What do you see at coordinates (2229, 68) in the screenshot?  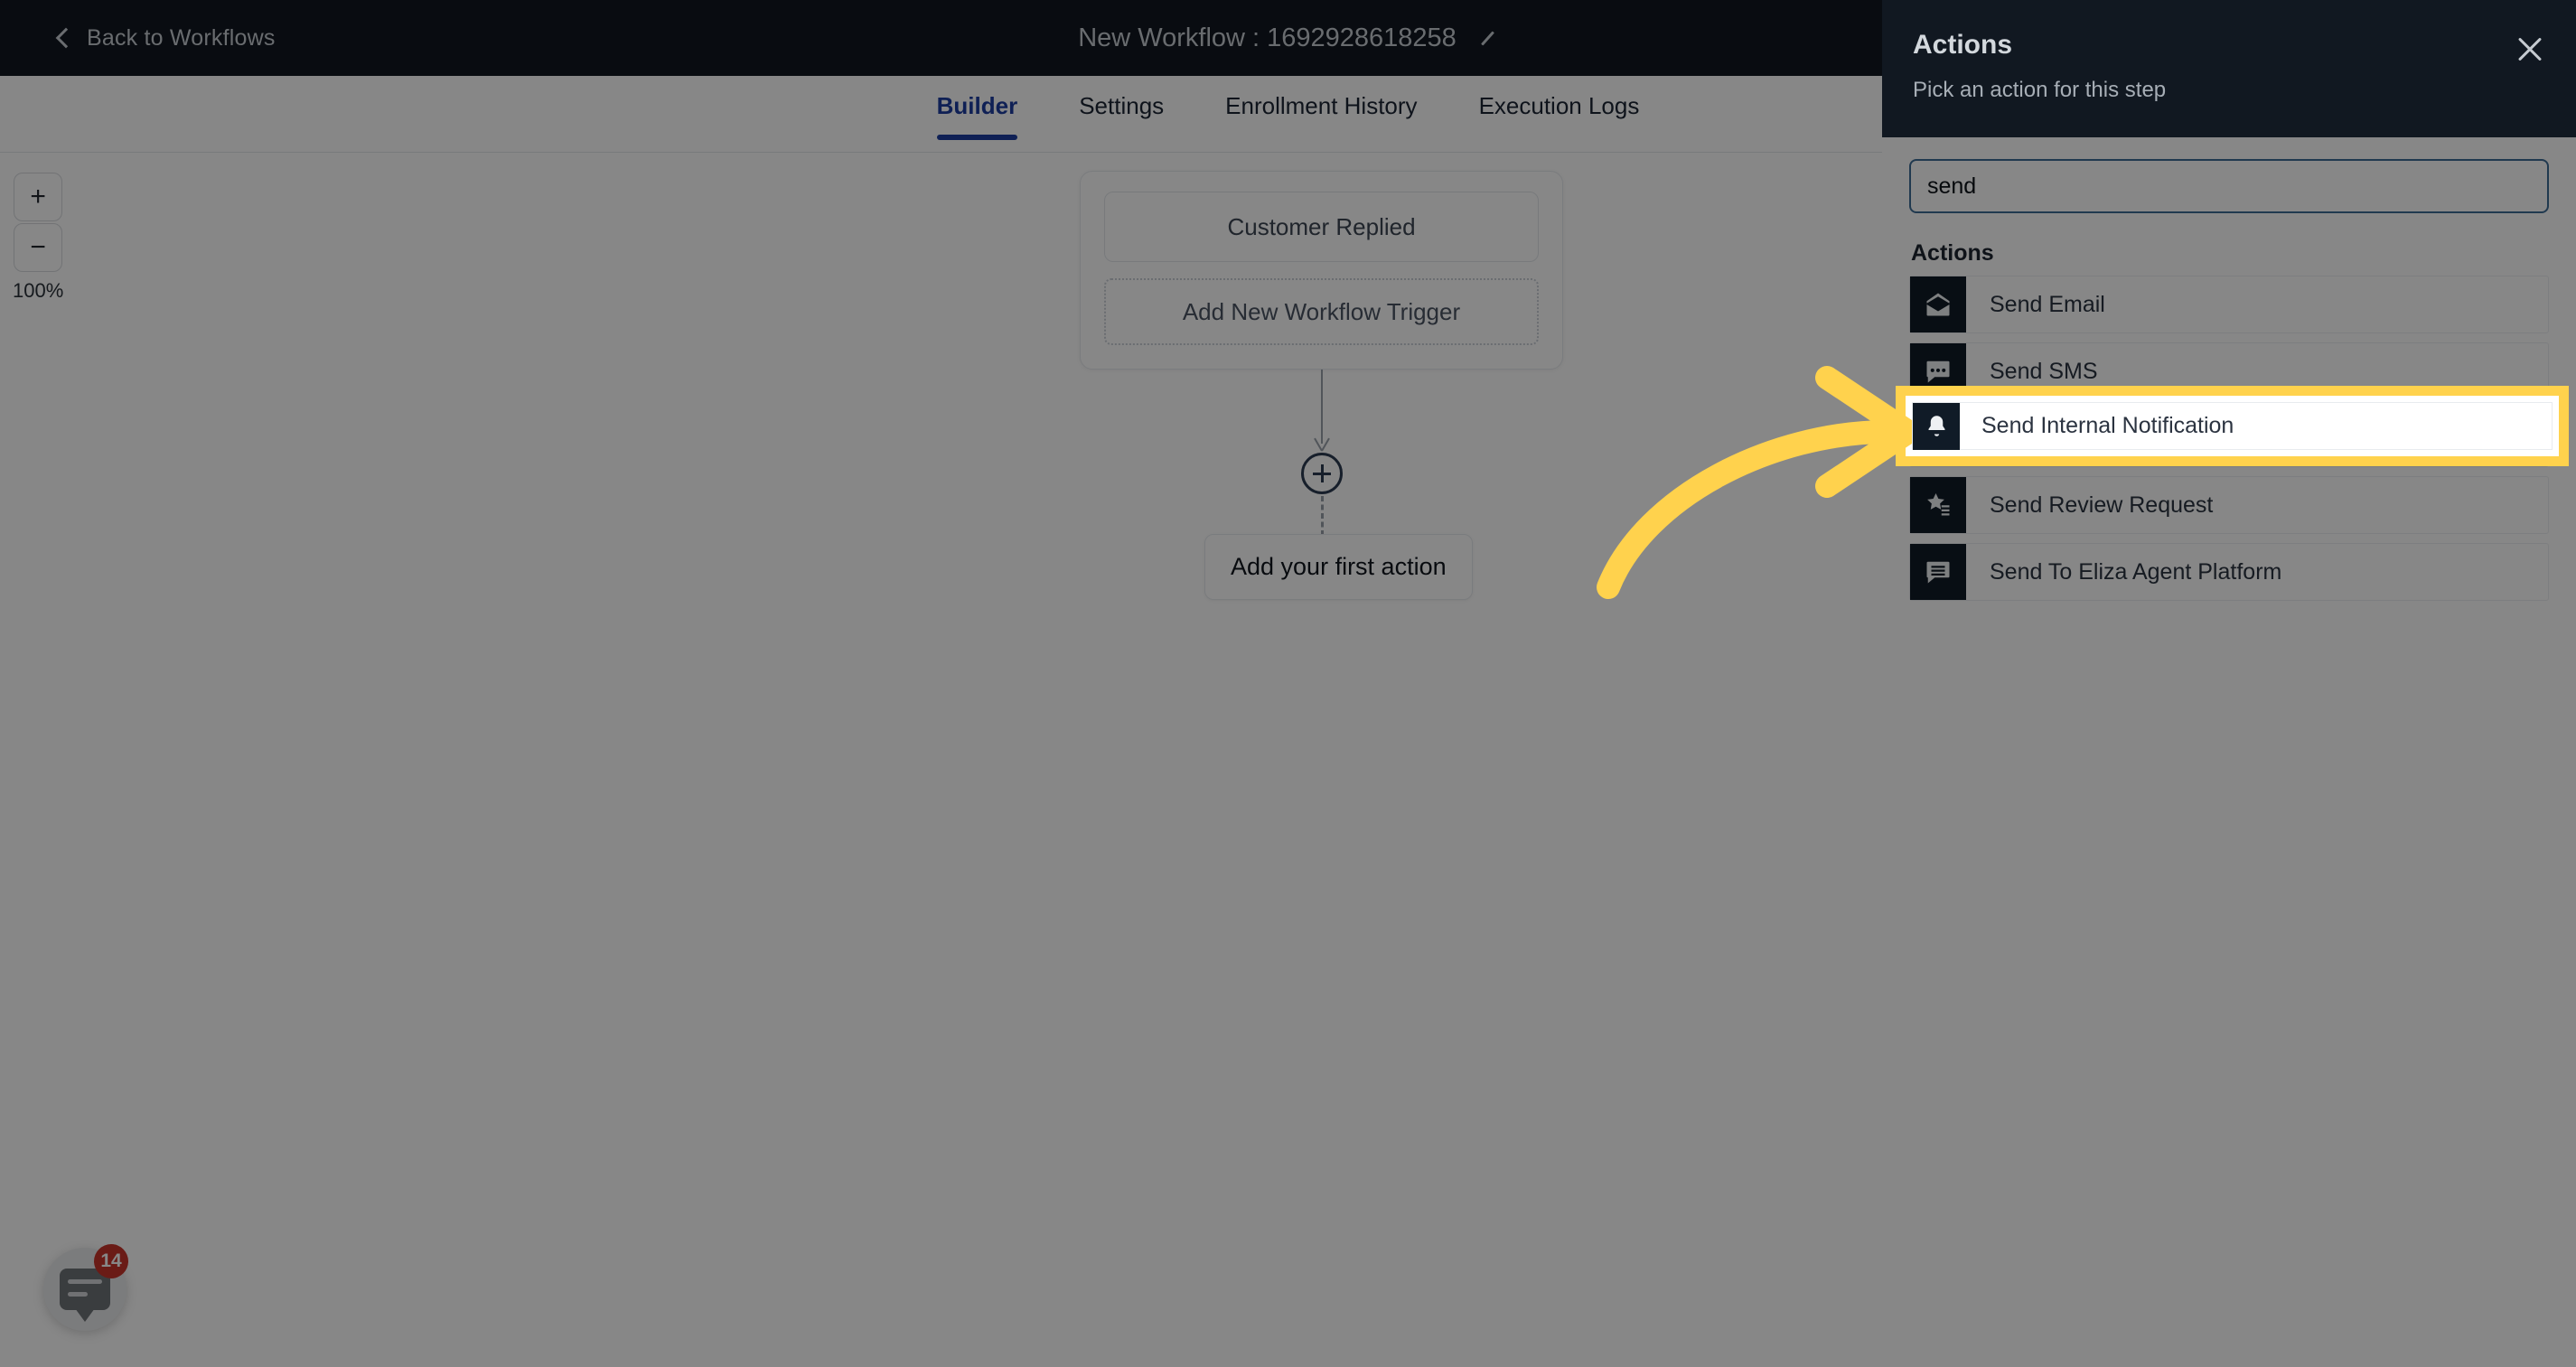 I see `actions-panel-header: Actions Pick an action for this step` at bounding box center [2229, 68].